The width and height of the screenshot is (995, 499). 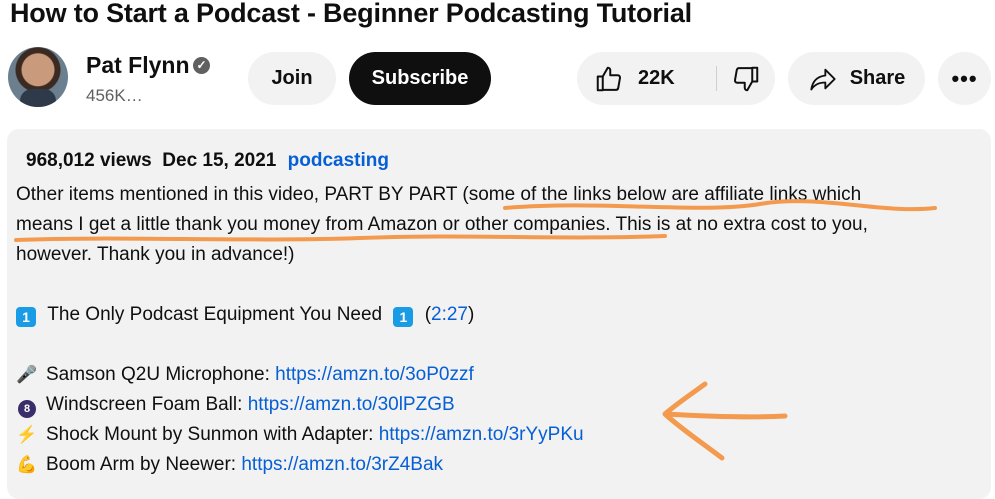 I want to click on description-meta: 968,012 views Dec 15, 2021 podcasting, so click(x=207, y=161).